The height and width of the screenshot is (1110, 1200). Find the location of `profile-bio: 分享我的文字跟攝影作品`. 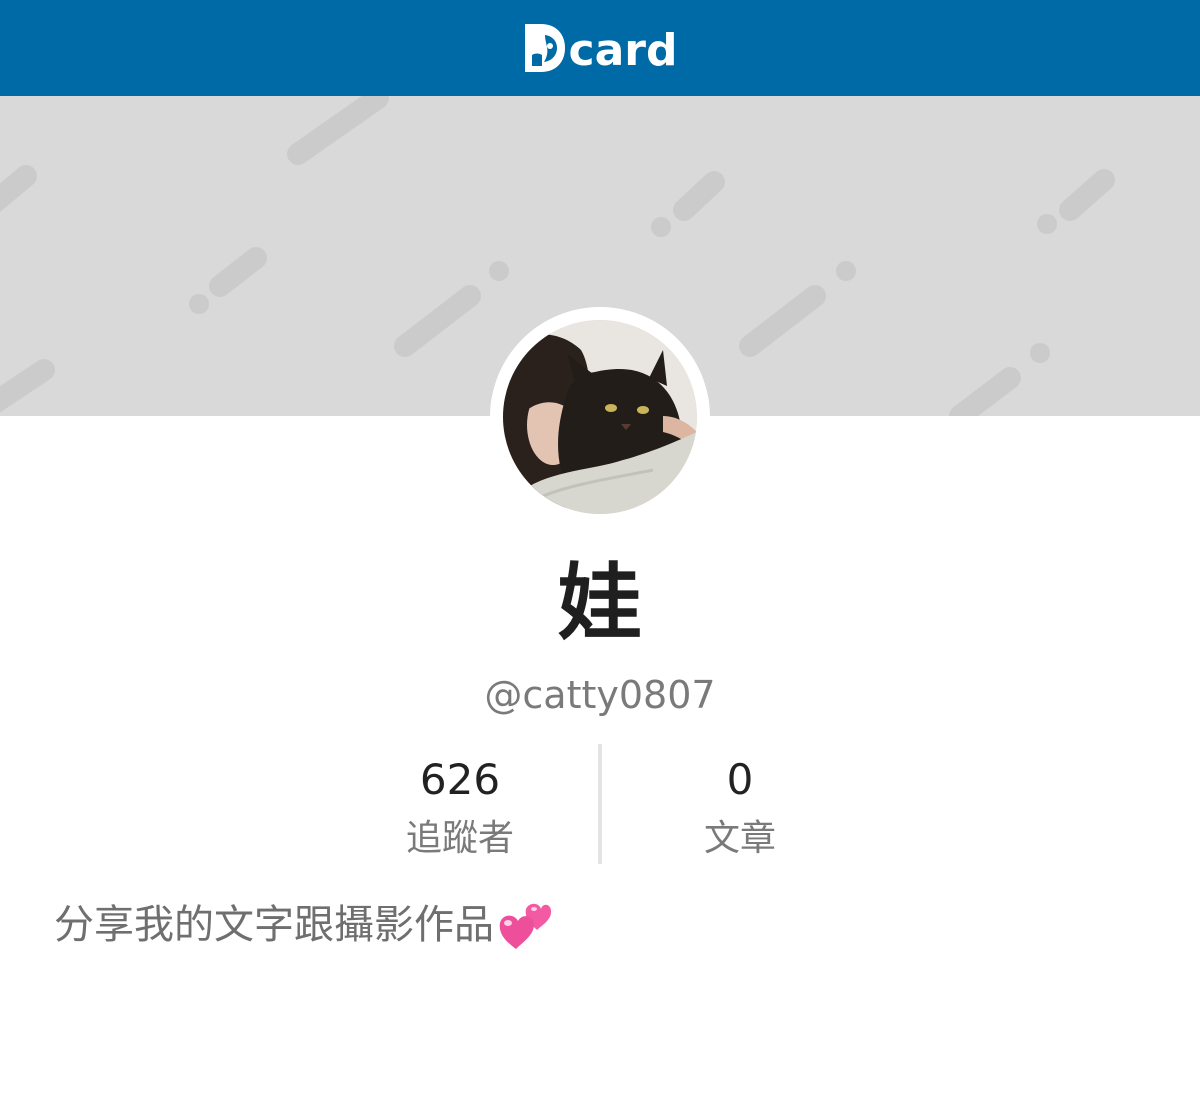

profile-bio: 分享我的文字跟攝影作品 is located at coordinates (303, 925).